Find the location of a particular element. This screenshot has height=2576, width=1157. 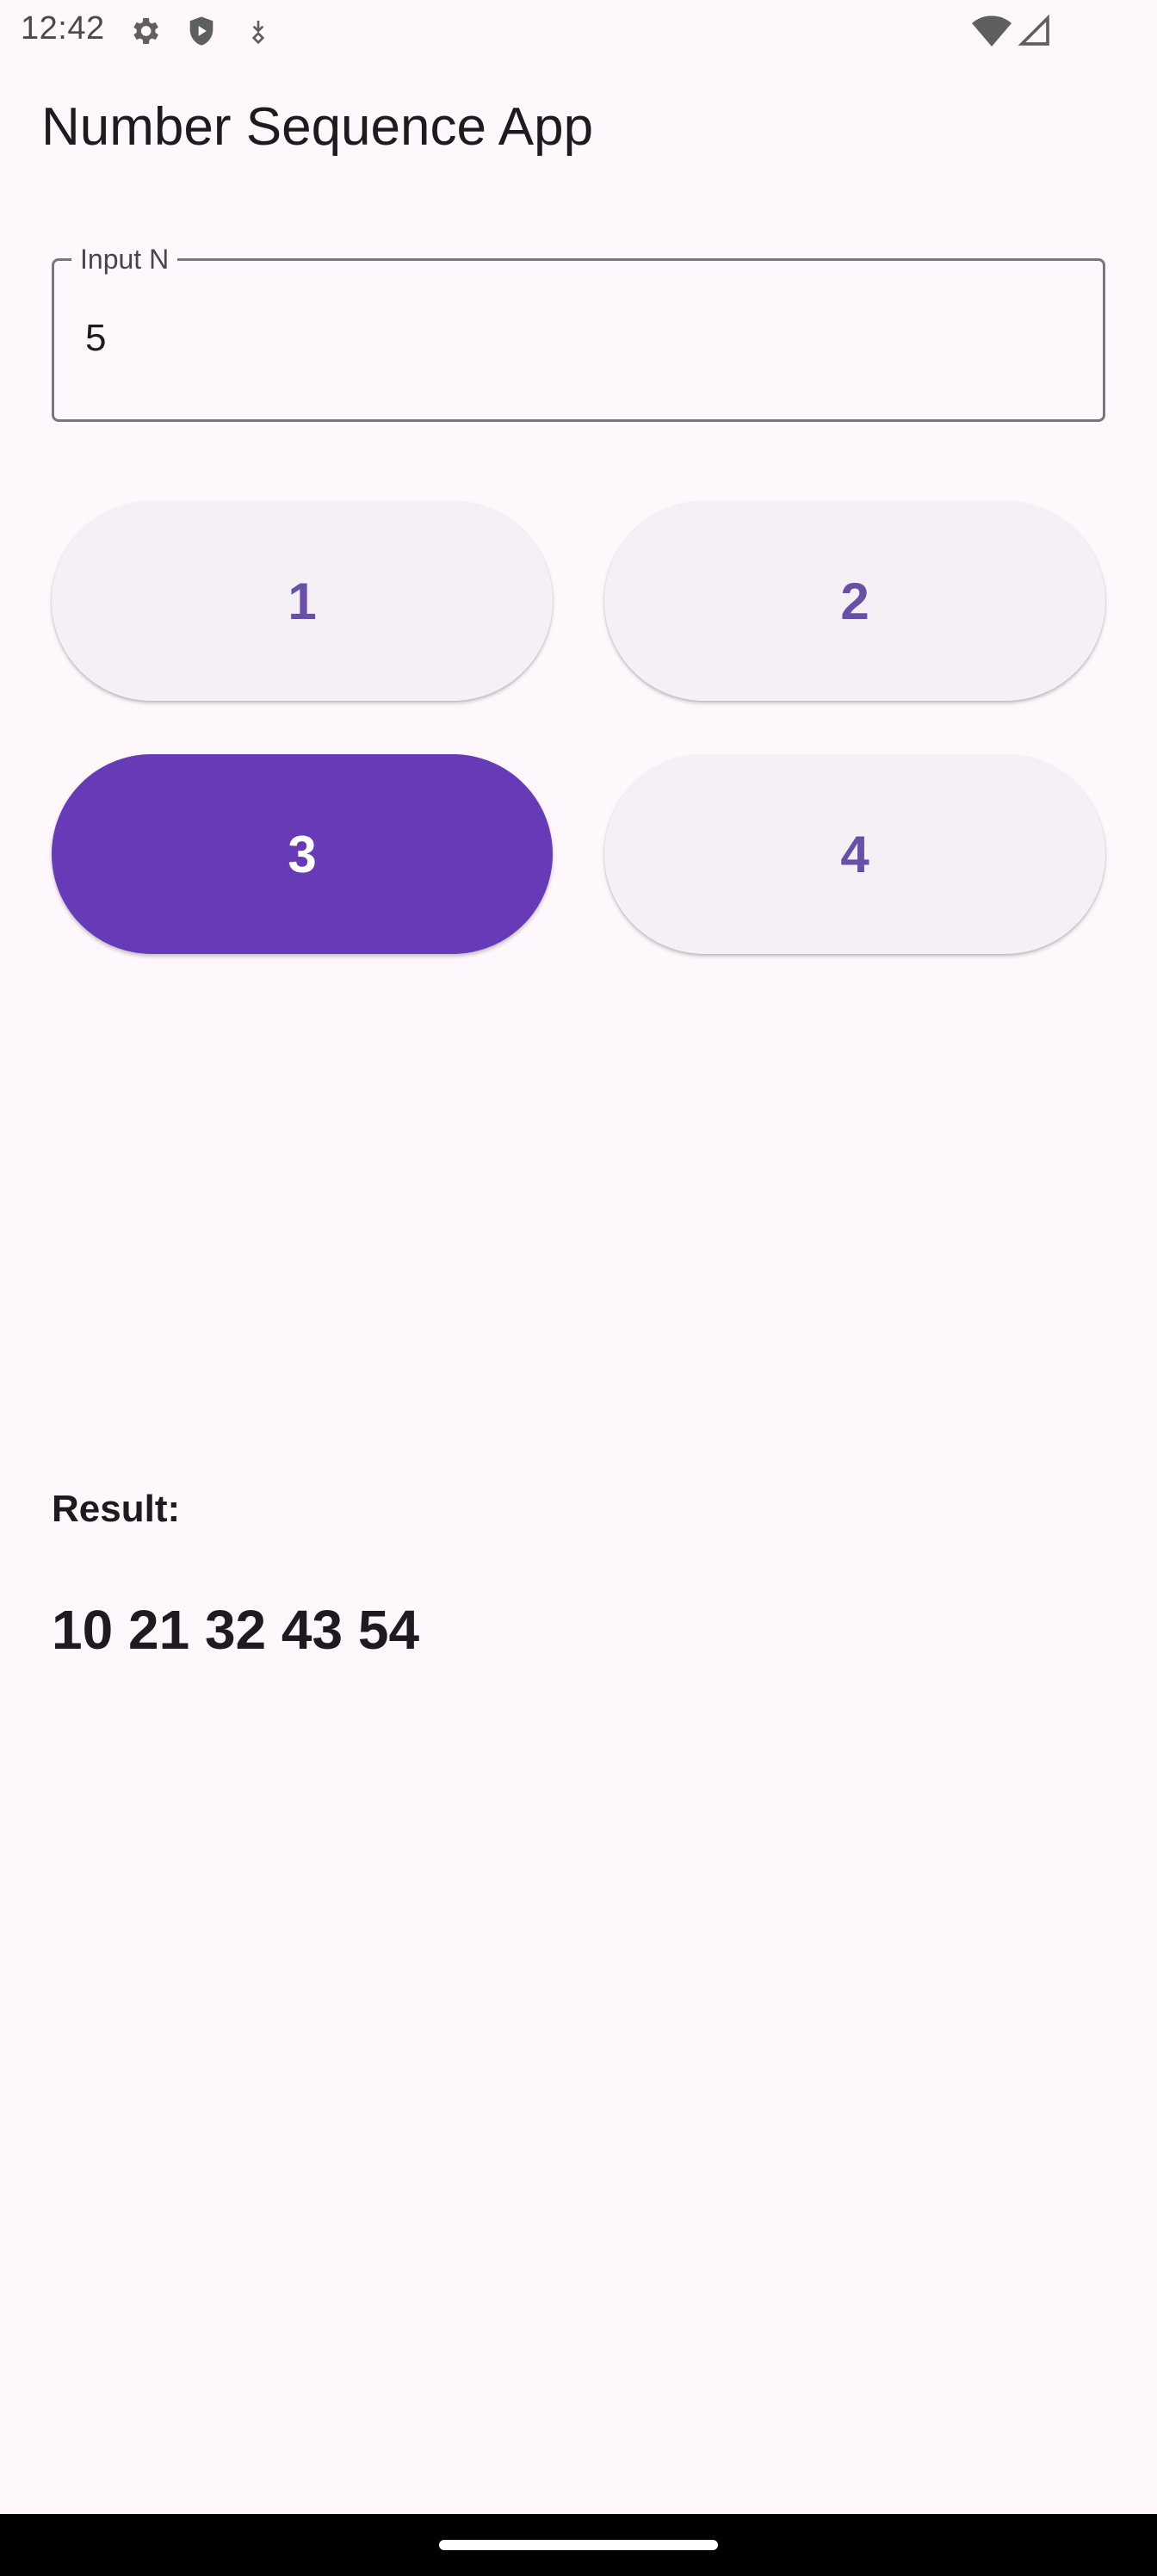

result-label: Result: is located at coordinates (117, 1509).